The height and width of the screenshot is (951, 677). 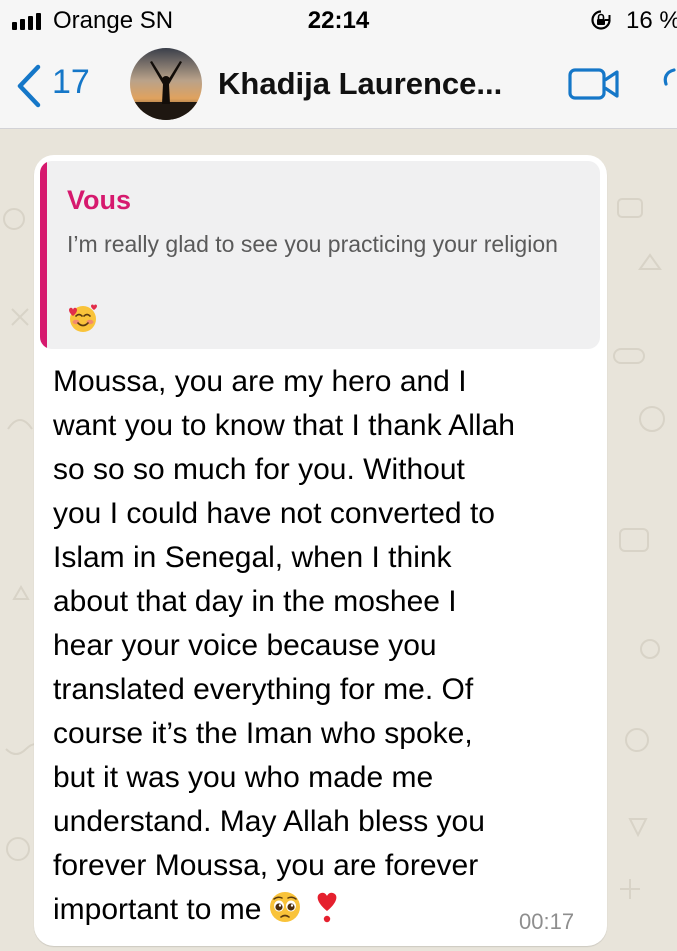 I want to click on quoted-author: Vous, so click(x=99, y=200).